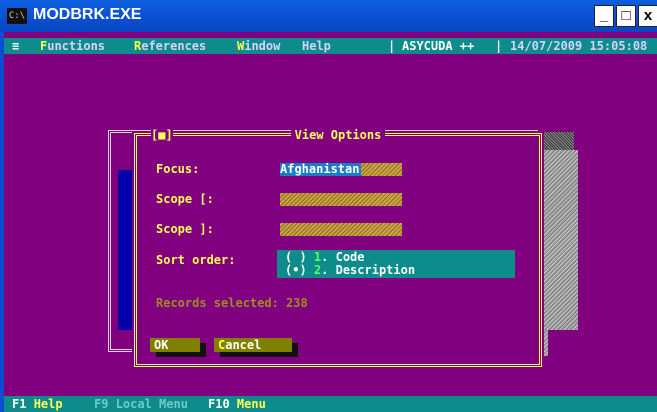  I want to click on status-local-menu: F9 Local Menu, so click(141, 404).